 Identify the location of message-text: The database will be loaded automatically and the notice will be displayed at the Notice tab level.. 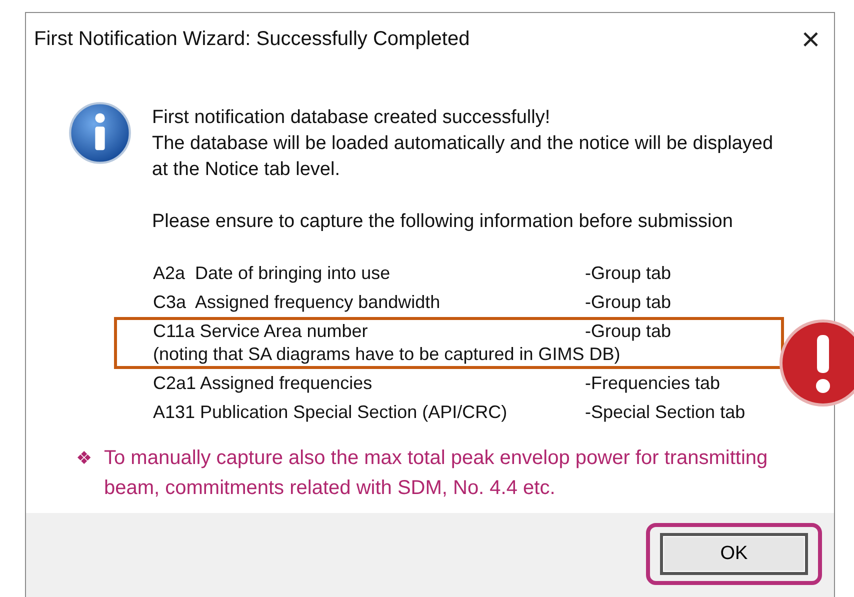
(463, 157).